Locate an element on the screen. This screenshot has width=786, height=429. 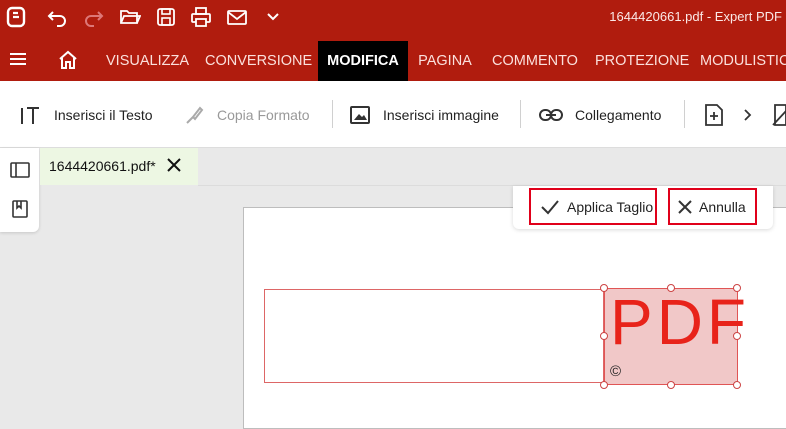
crop-handle-right is located at coordinates (737, 336).